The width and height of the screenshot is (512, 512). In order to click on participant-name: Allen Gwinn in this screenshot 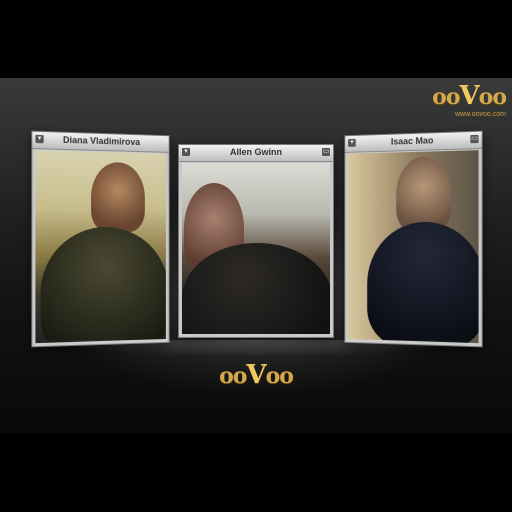, I will do `click(255, 152)`.